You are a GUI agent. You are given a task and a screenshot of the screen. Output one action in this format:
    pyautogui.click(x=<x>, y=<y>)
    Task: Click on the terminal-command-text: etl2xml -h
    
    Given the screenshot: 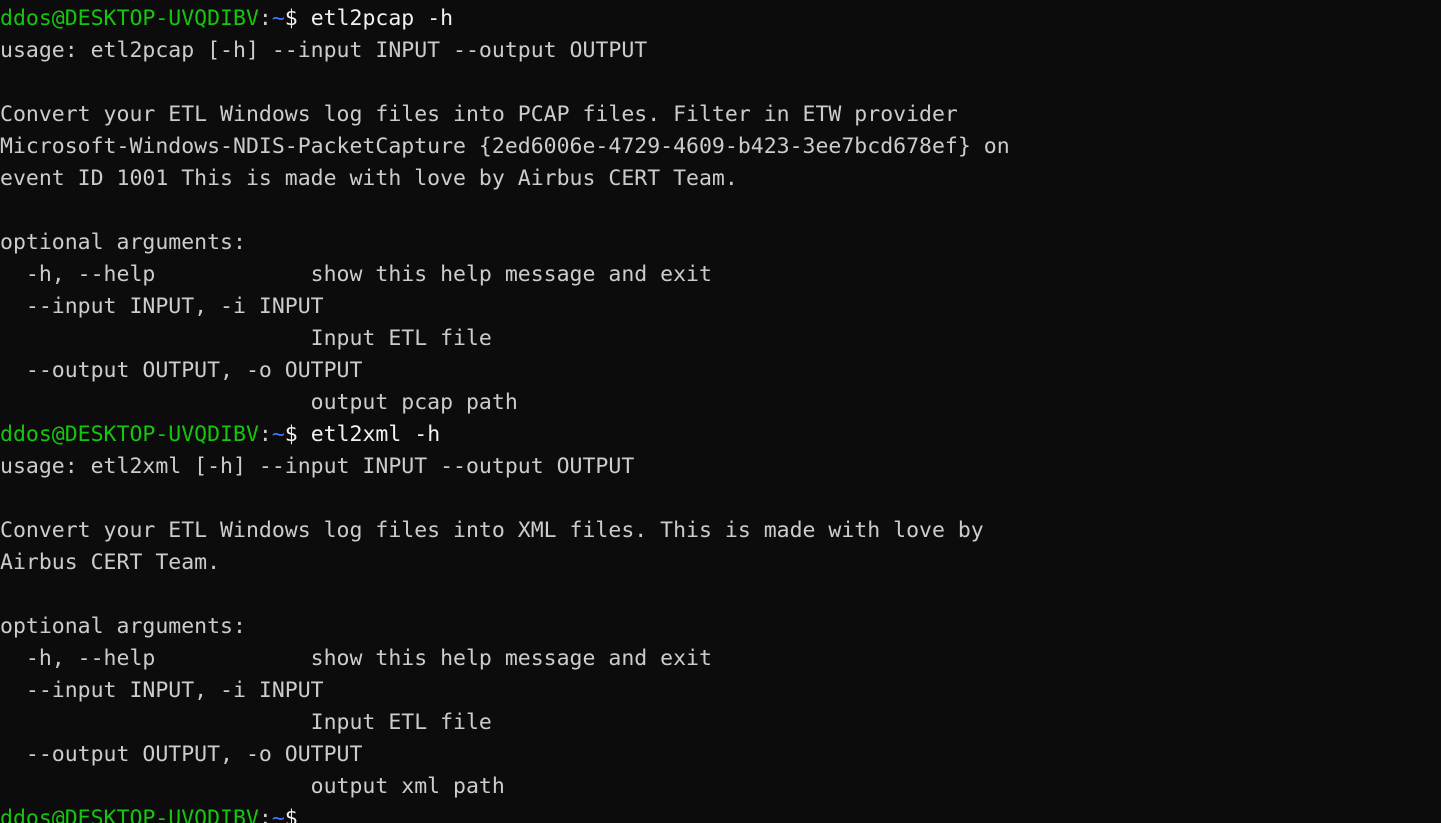 What is the action you would take?
    pyautogui.click(x=369, y=434)
    